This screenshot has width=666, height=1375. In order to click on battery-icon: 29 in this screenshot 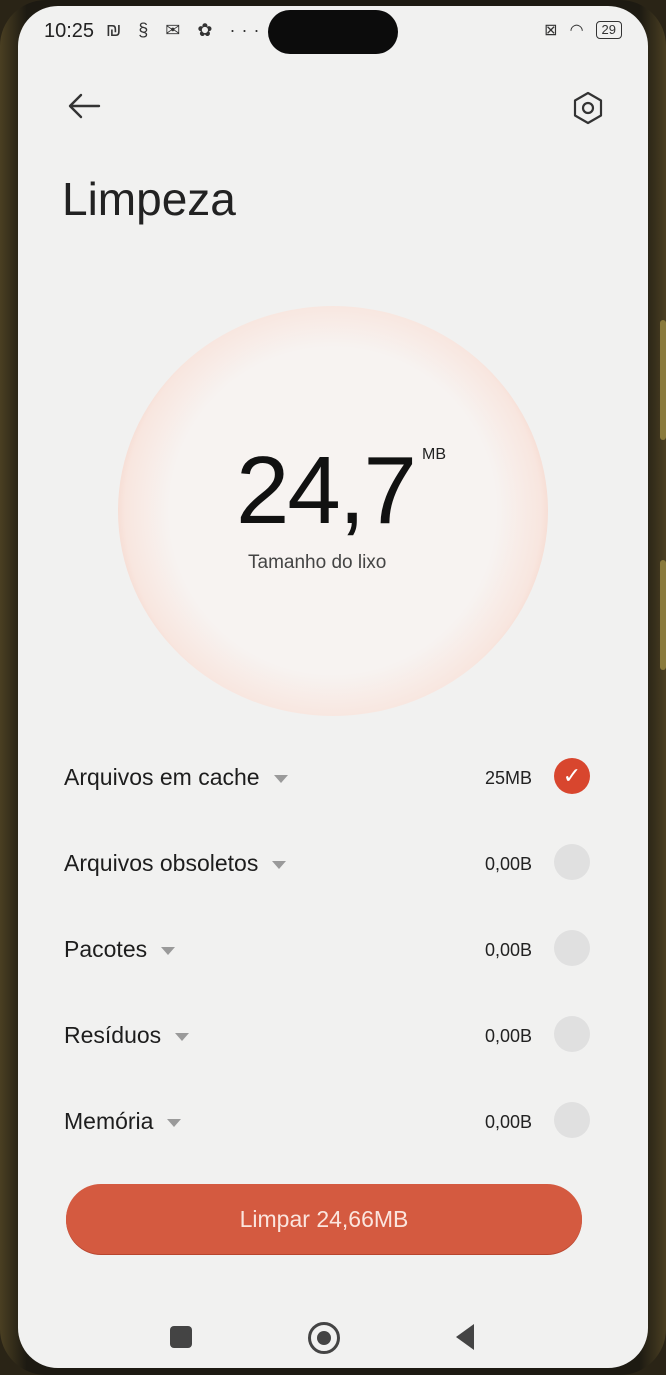, I will do `click(608, 30)`.